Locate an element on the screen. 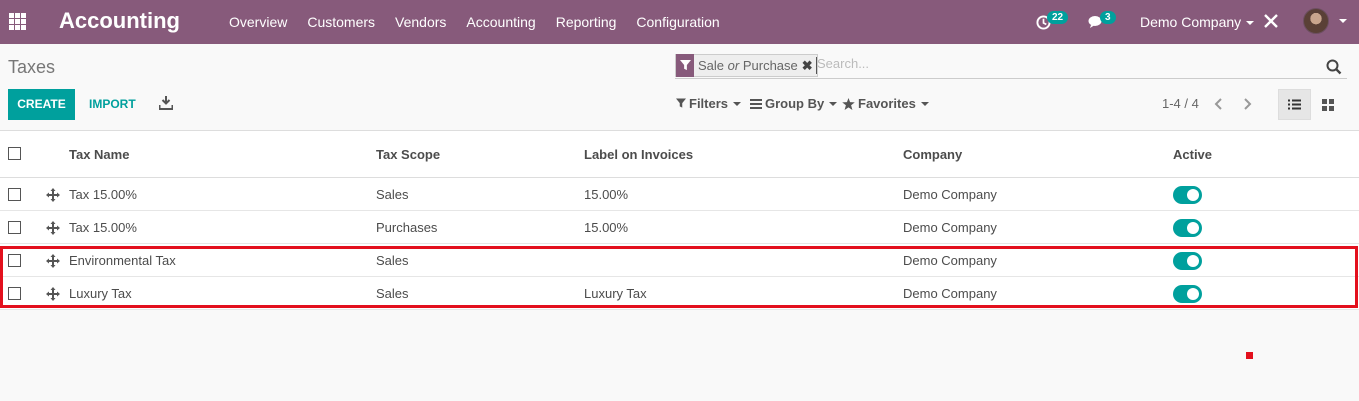  search-bar: Sale or Purchase ✖ is located at coordinates (1011, 66).